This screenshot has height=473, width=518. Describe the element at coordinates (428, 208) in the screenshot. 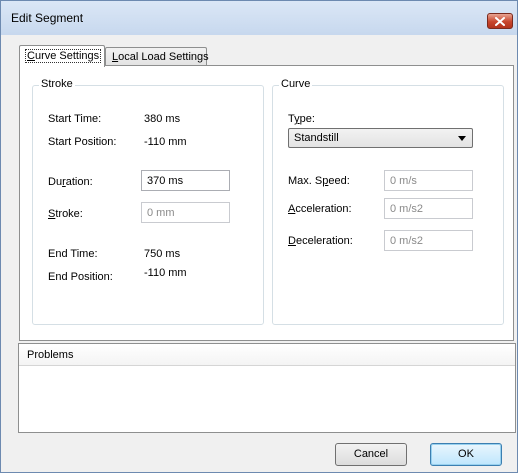

I see `acceleration-input` at that location.